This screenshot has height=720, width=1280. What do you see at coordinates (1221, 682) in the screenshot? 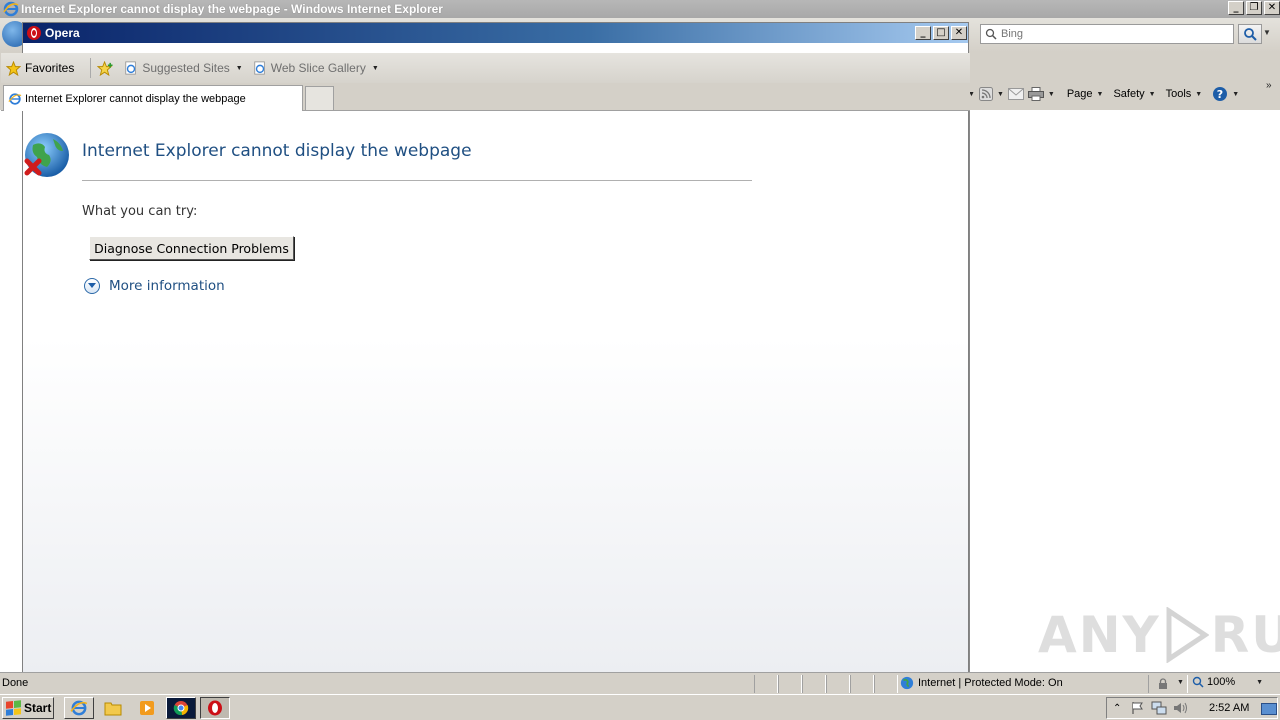
I see `zoom-level: 100%` at bounding box center [1221, 682].